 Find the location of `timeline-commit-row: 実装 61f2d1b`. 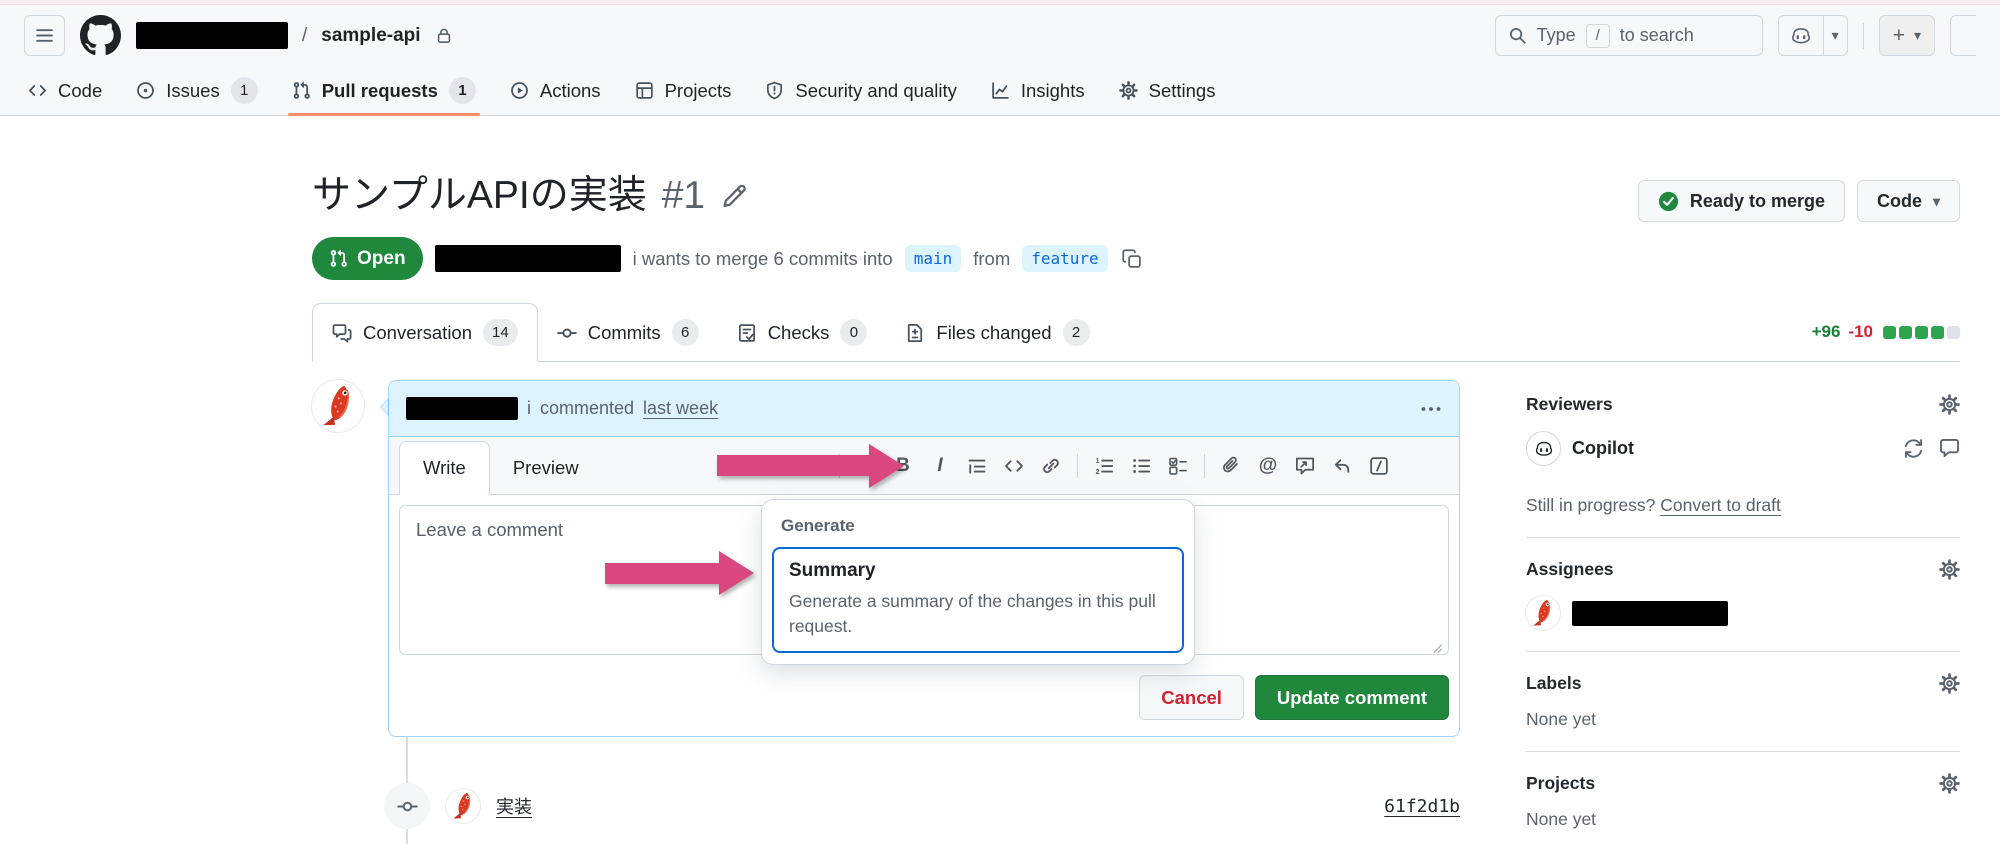

timeline-commit-row: 実装 61f2d1b is located at coordinates (886, 806).